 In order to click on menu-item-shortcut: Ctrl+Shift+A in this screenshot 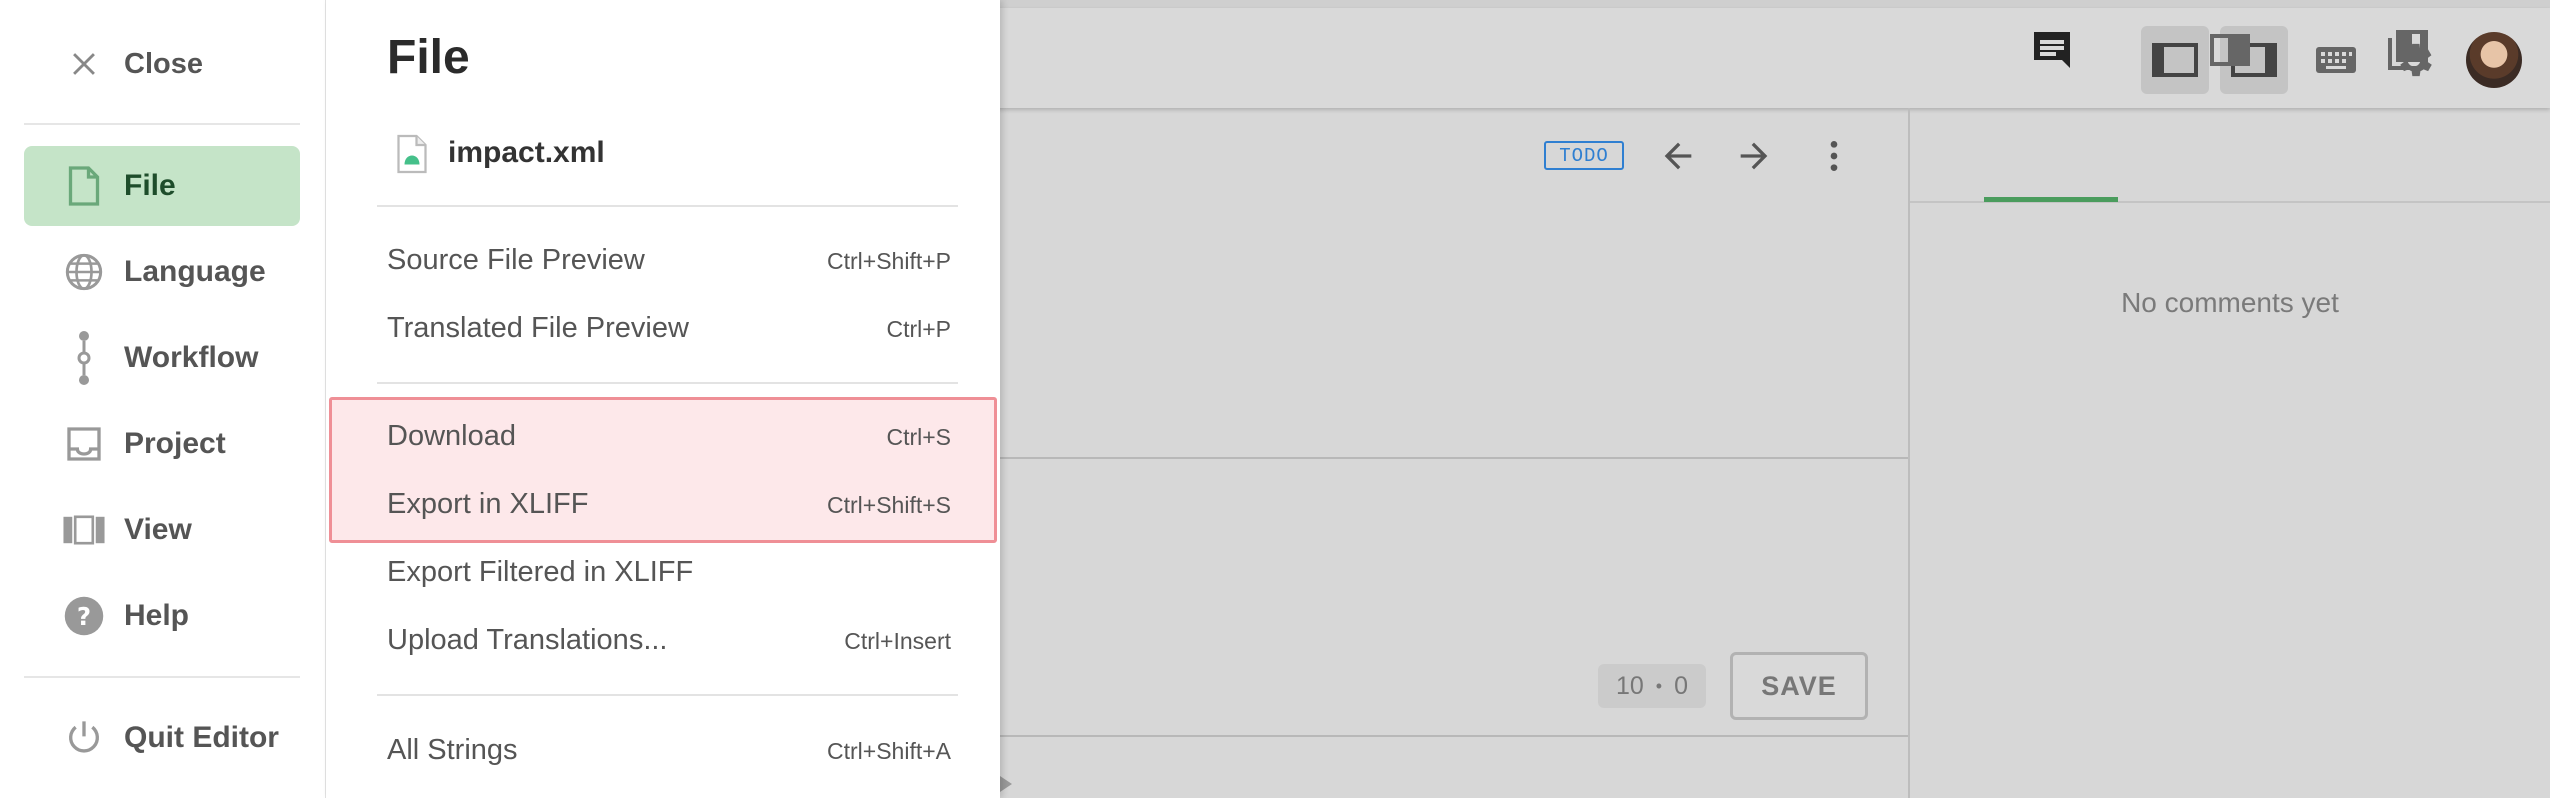, I will do `click(889, 751)`.